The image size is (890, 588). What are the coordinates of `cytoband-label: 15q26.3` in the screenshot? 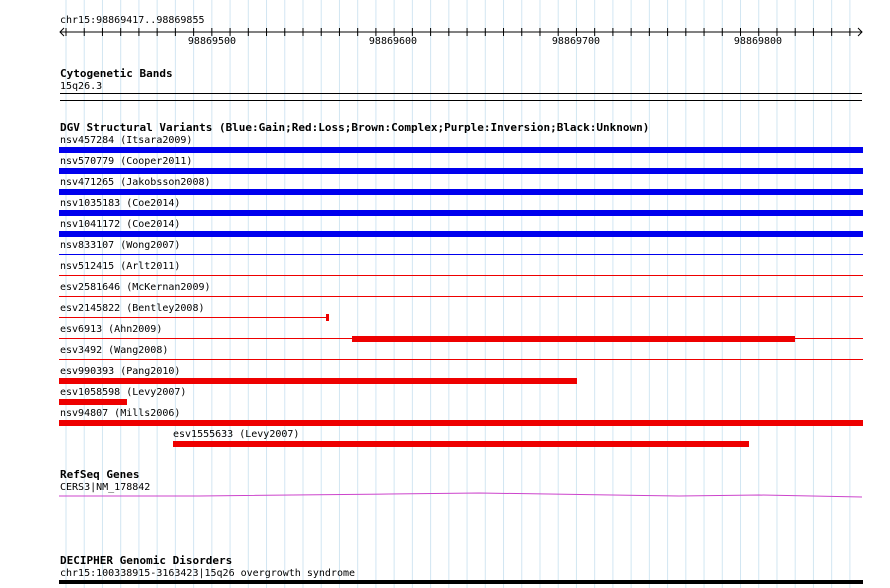 It's located at (81, 86).